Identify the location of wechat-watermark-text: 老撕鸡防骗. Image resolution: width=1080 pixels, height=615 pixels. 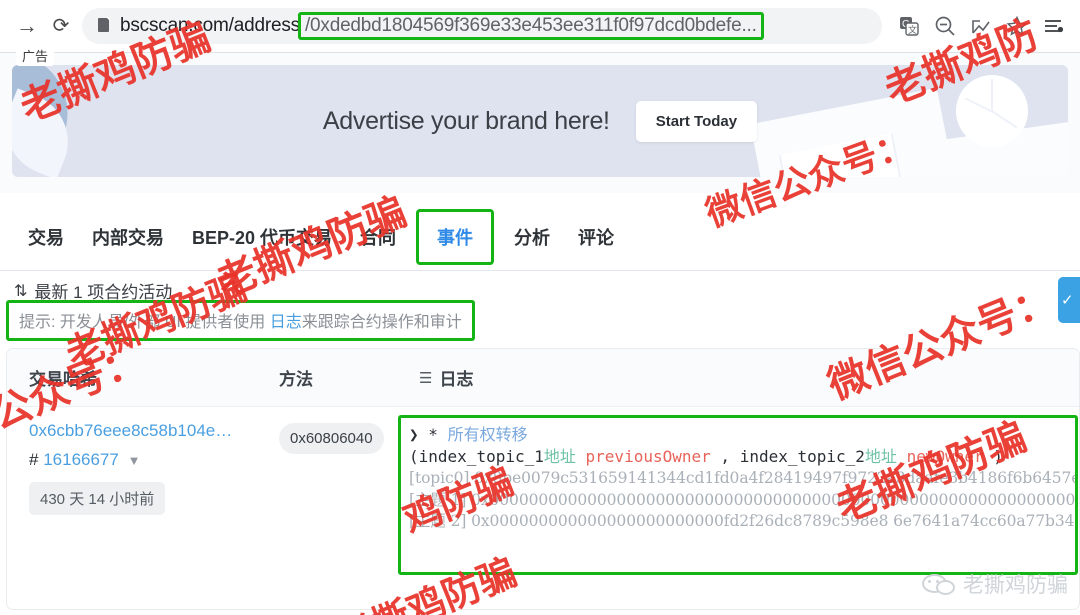
(1015, 585).